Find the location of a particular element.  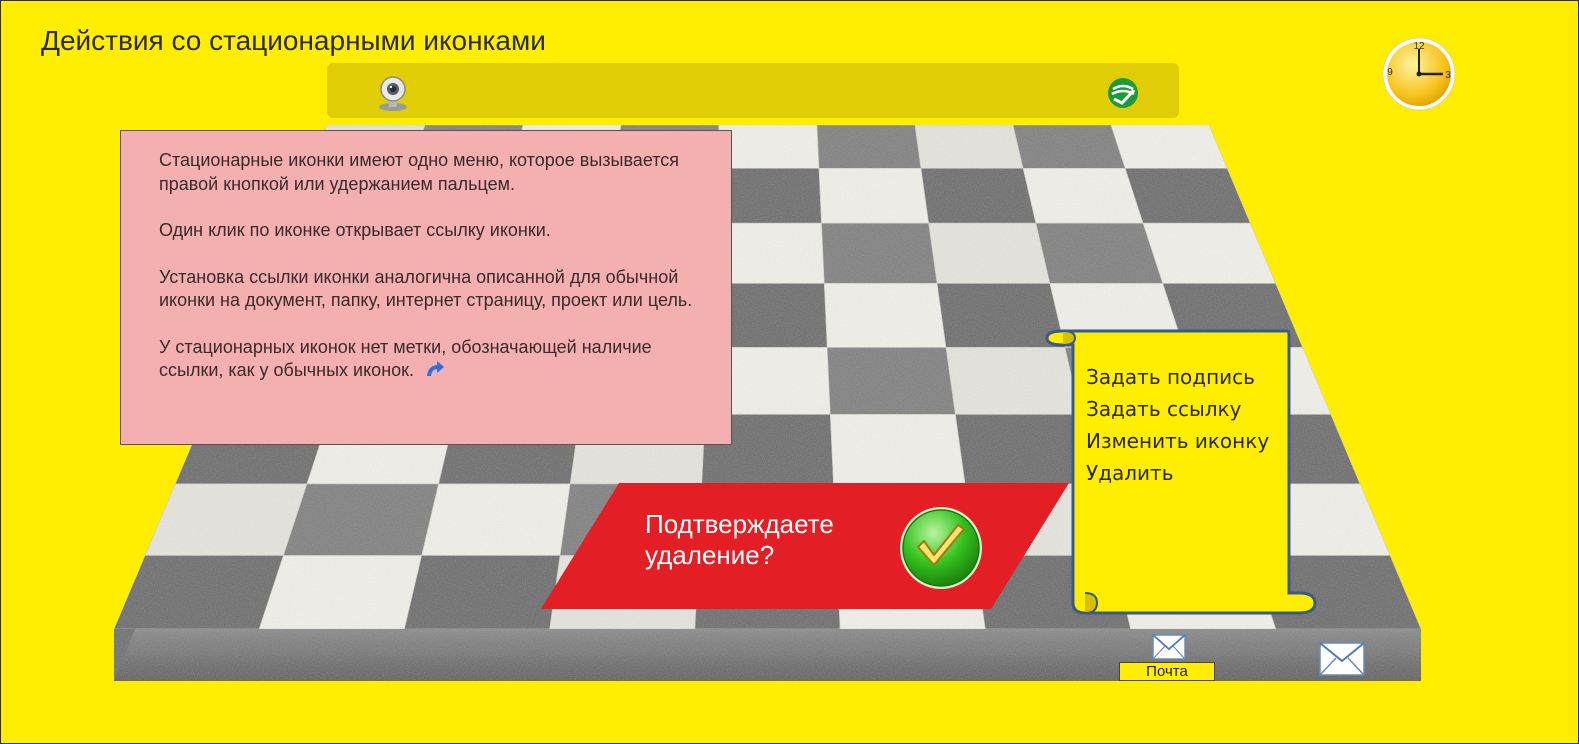

webcam-icon is located at coordinates (393, 93).